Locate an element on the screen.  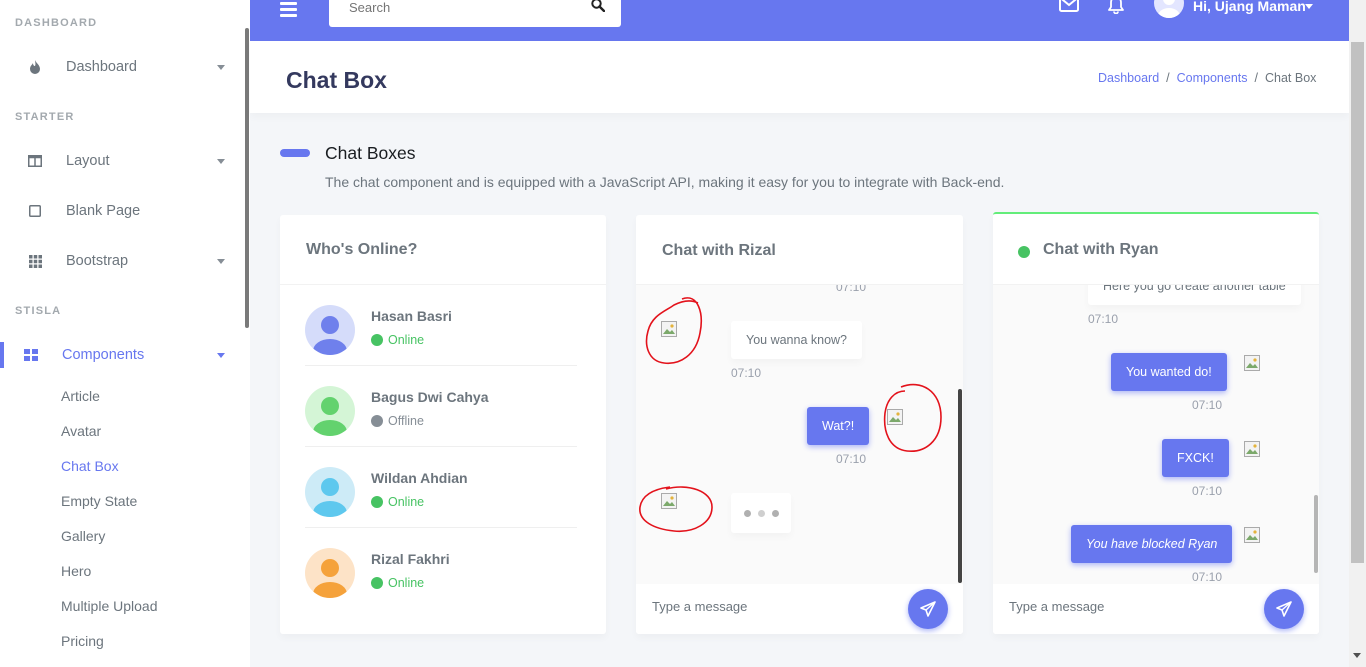
menu-header-dashboard: DASHBOARD is located at coordinates (56, 23).